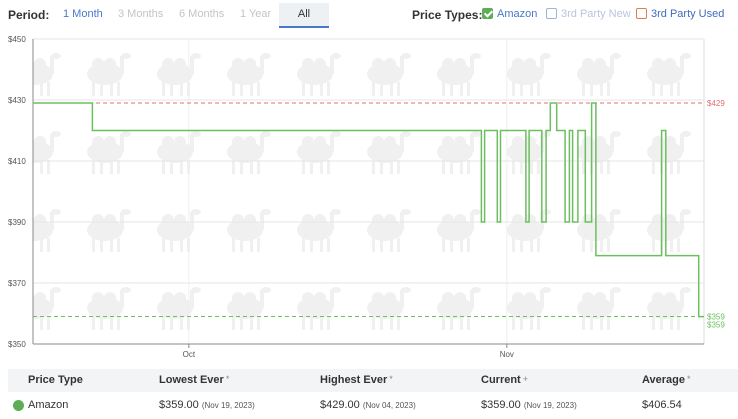 The image size is (738, 419). What do you see at coordinates (17, 344) in the screenshot?
I see `y-tick-label: $350` at bounding box center [17, 344].